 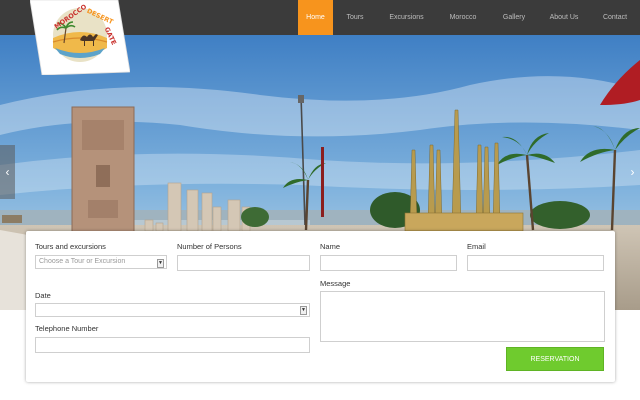 What do you see at coordinates (406, 17) in the screenshot?
I see `nav-item-excursions: Excursions` at bounding box center [406, 17].